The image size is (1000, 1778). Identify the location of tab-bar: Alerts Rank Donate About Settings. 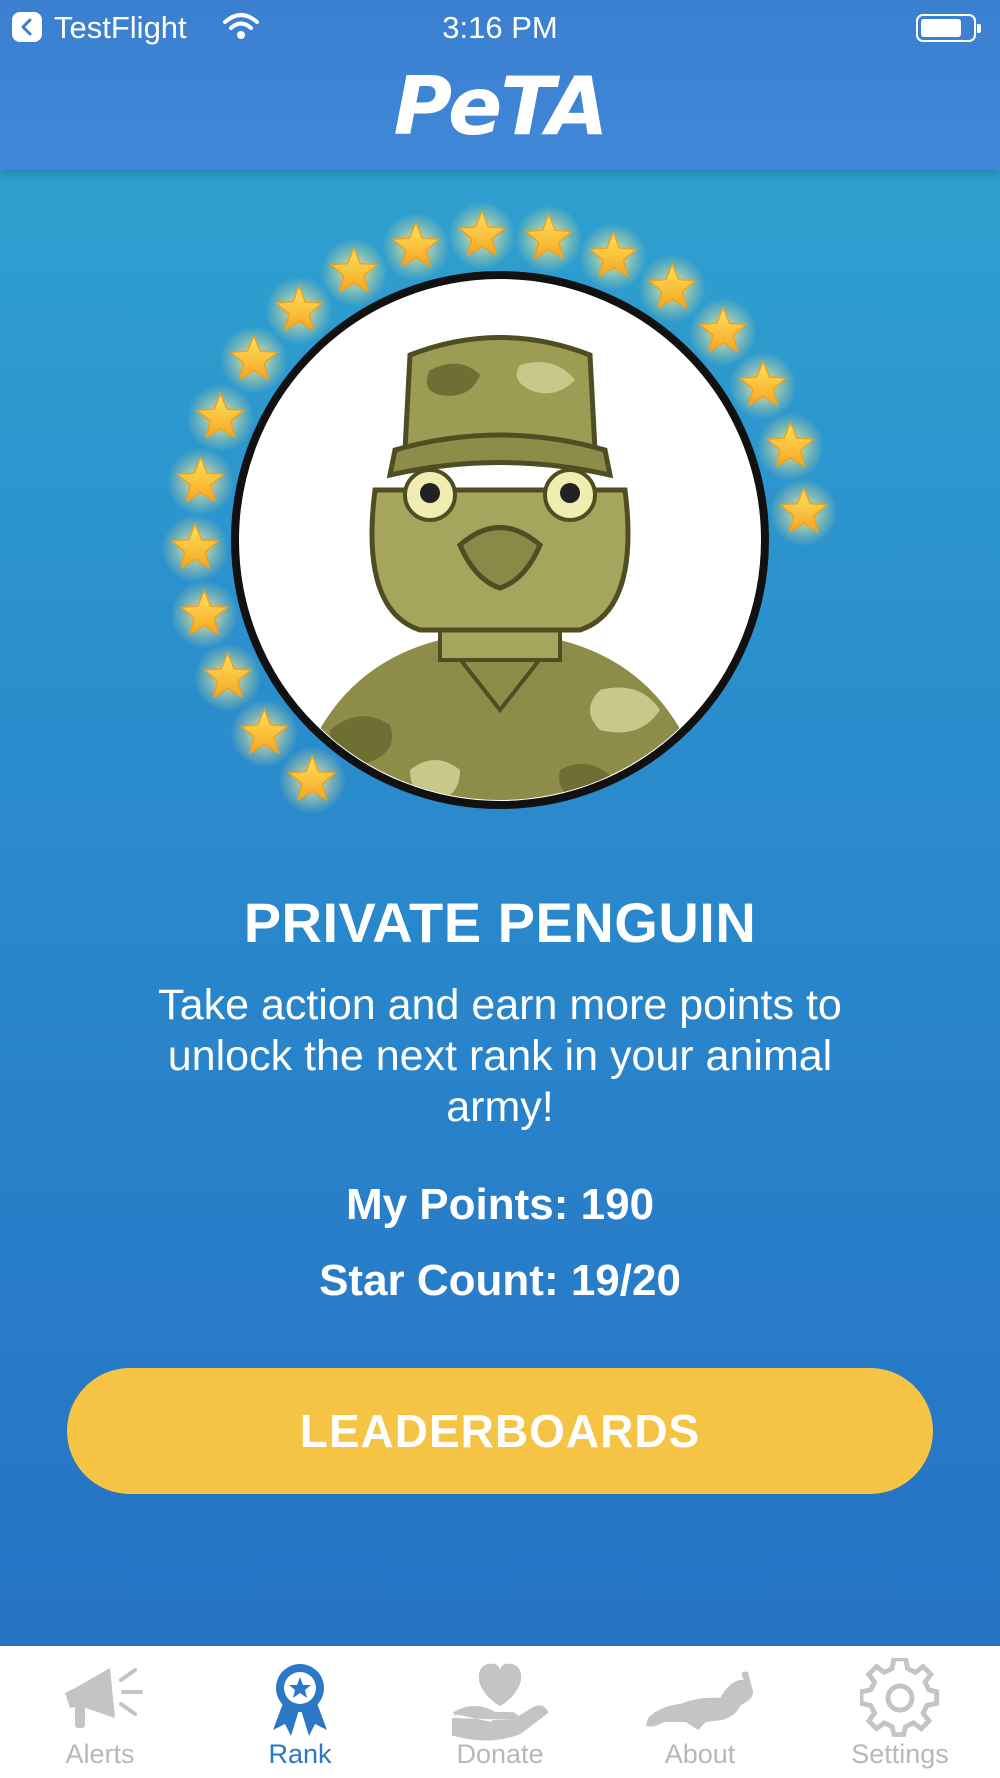
(500, 1712).